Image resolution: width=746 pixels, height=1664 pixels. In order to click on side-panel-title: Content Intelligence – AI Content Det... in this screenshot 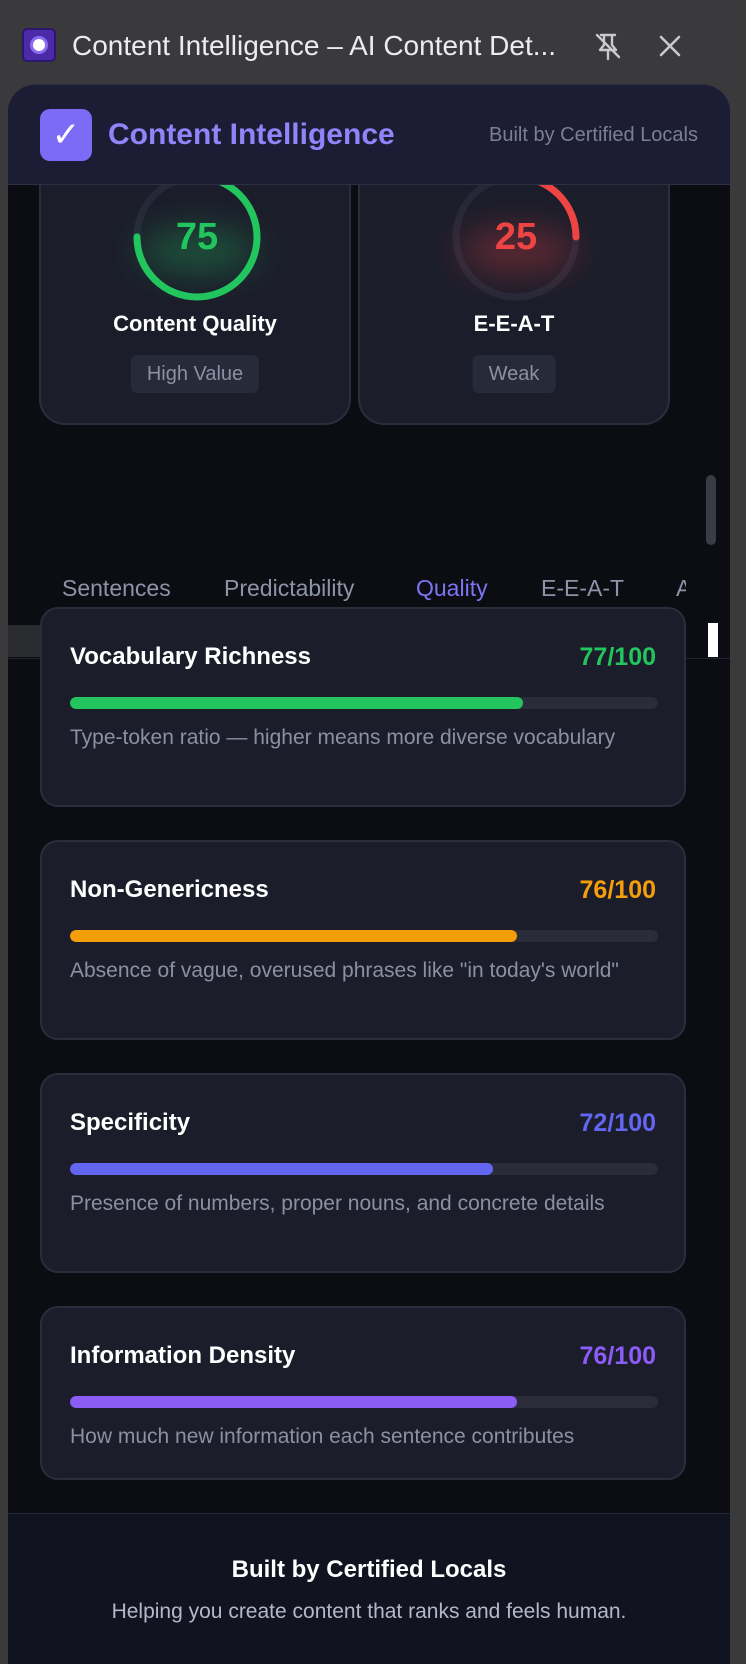, I will do `click(314, 45)`.